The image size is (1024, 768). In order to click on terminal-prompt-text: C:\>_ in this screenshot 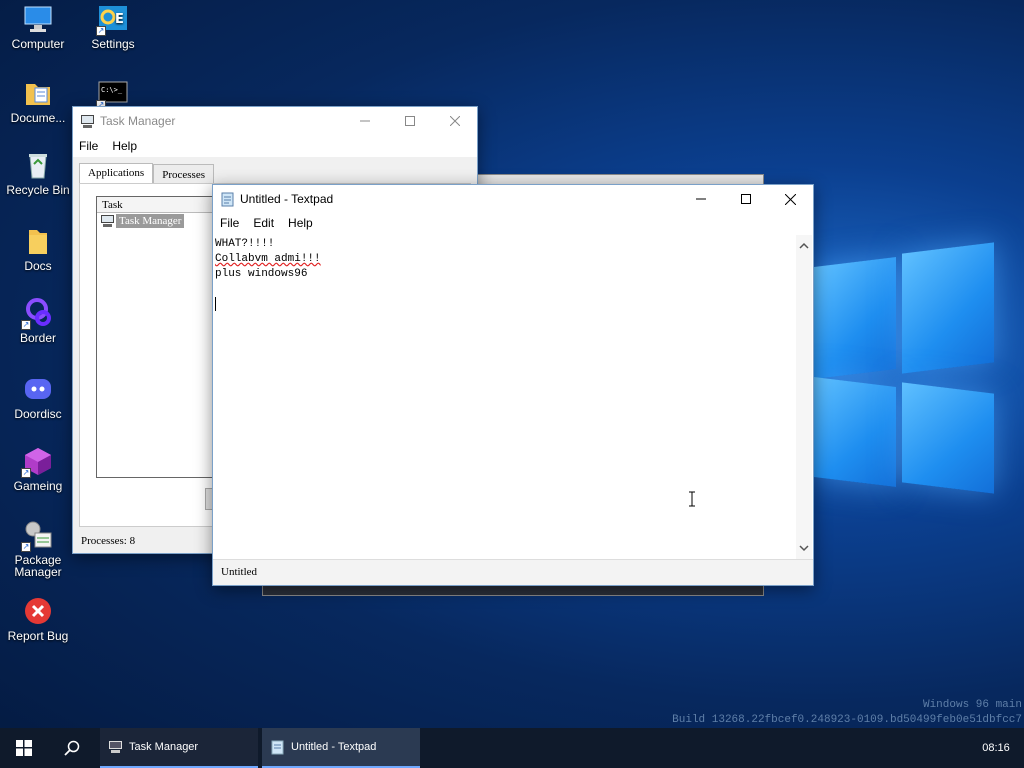, I will do `click(112, 90)`.